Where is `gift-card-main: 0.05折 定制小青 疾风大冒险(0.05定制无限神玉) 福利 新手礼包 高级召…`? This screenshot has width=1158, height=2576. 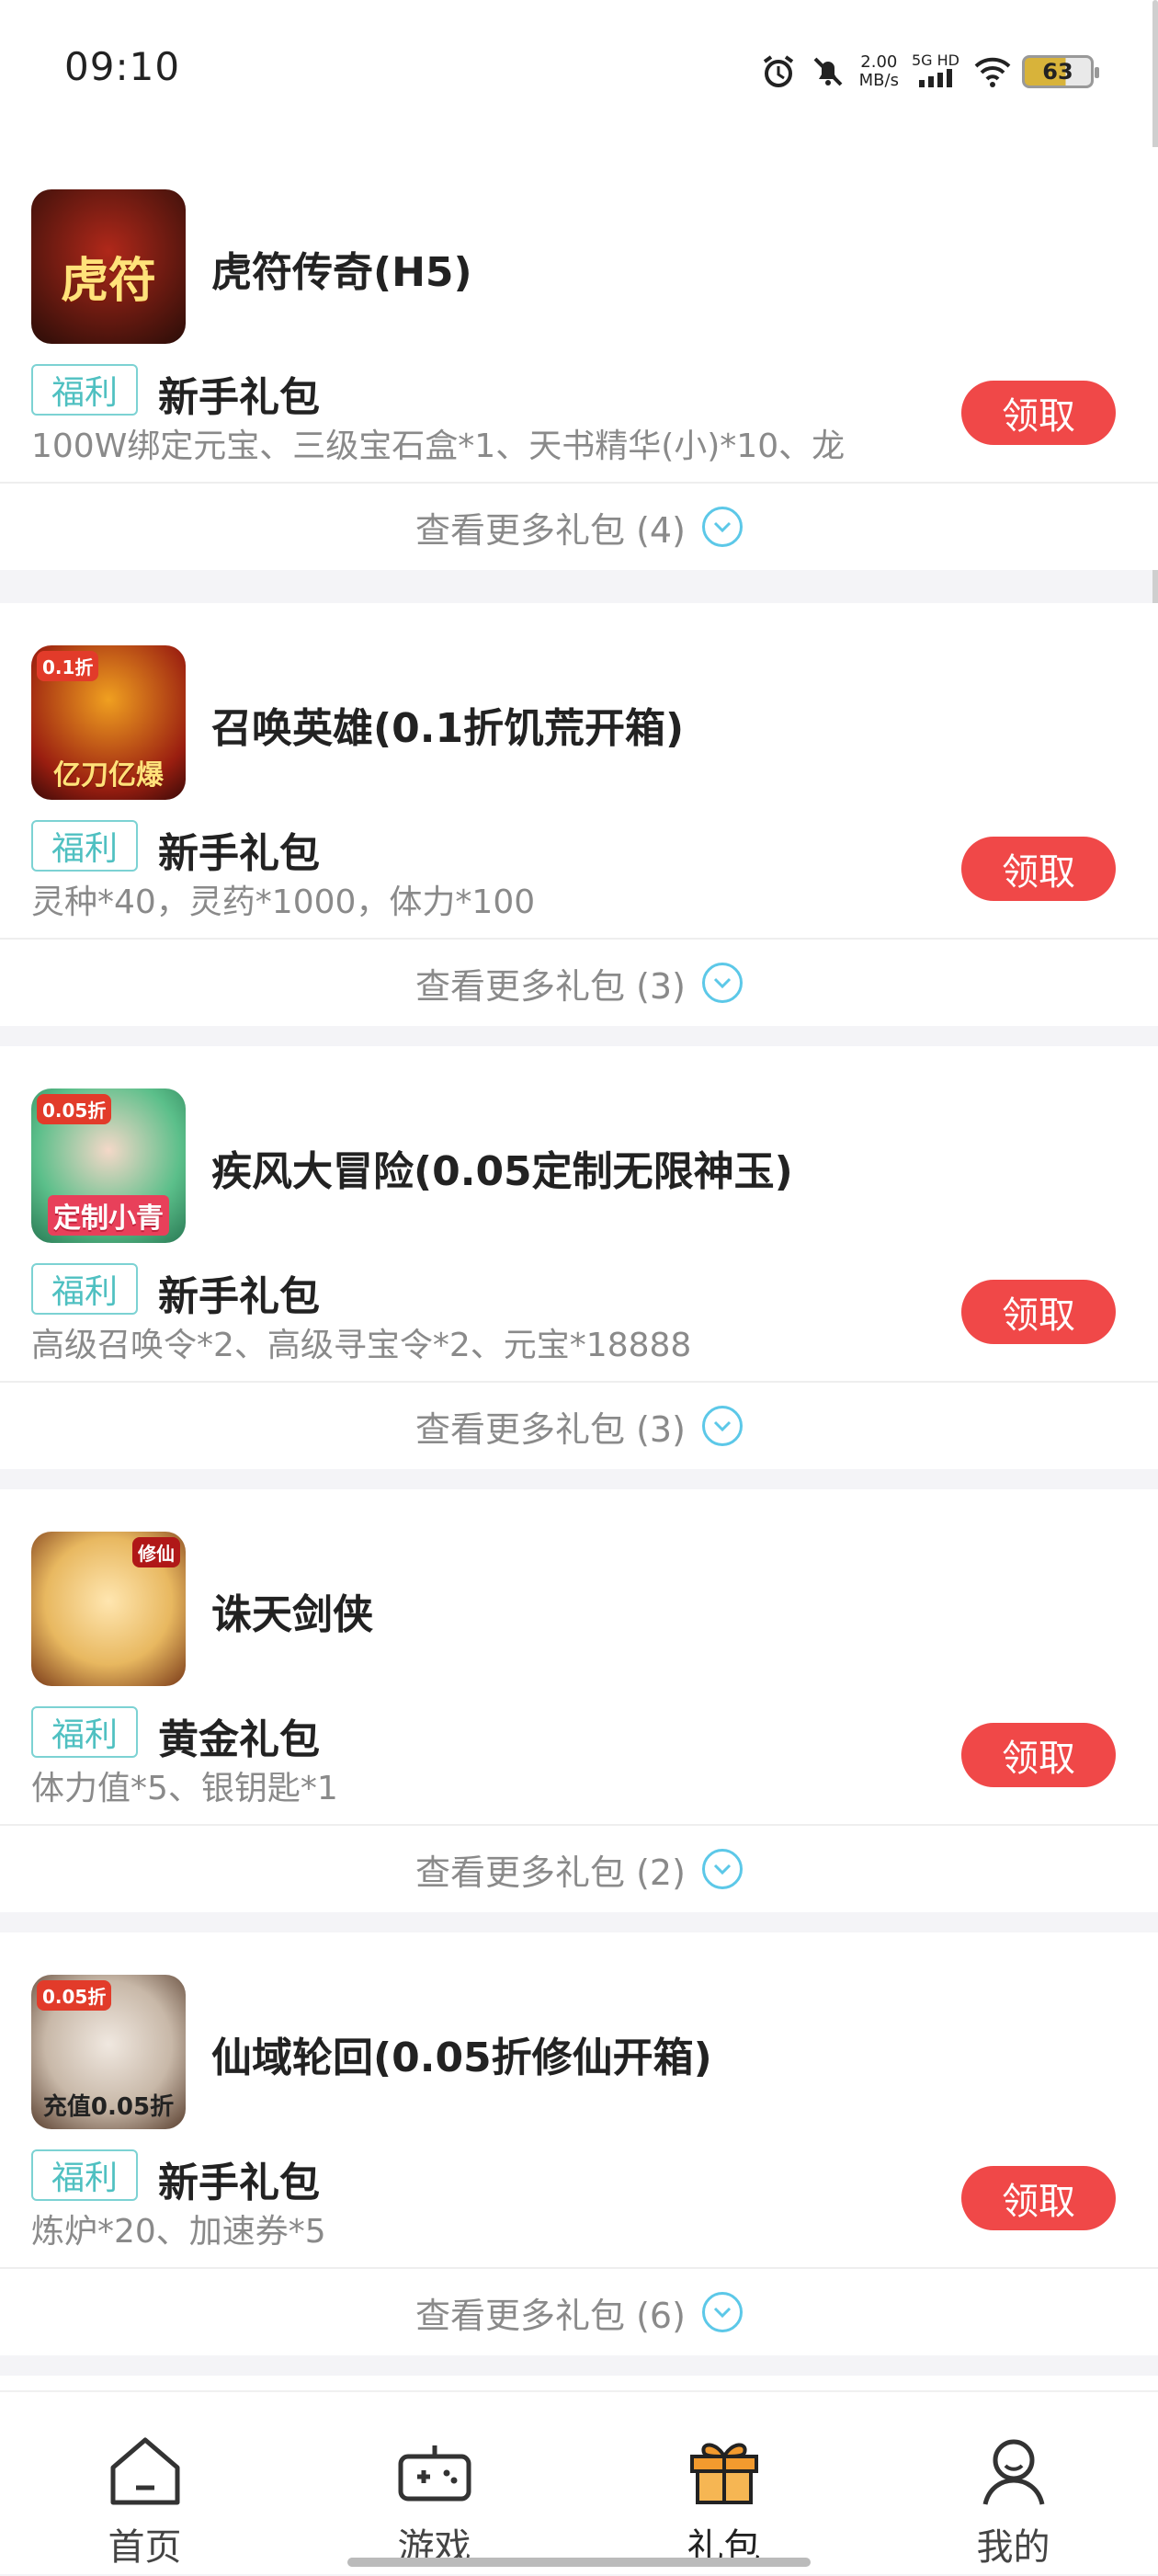 gift-card-main: 0.05折 定制小青 疾风大冒险(0.05定制无限神玉) 福利 新手礼包 高级召… is located at coordinates (579, 1214).